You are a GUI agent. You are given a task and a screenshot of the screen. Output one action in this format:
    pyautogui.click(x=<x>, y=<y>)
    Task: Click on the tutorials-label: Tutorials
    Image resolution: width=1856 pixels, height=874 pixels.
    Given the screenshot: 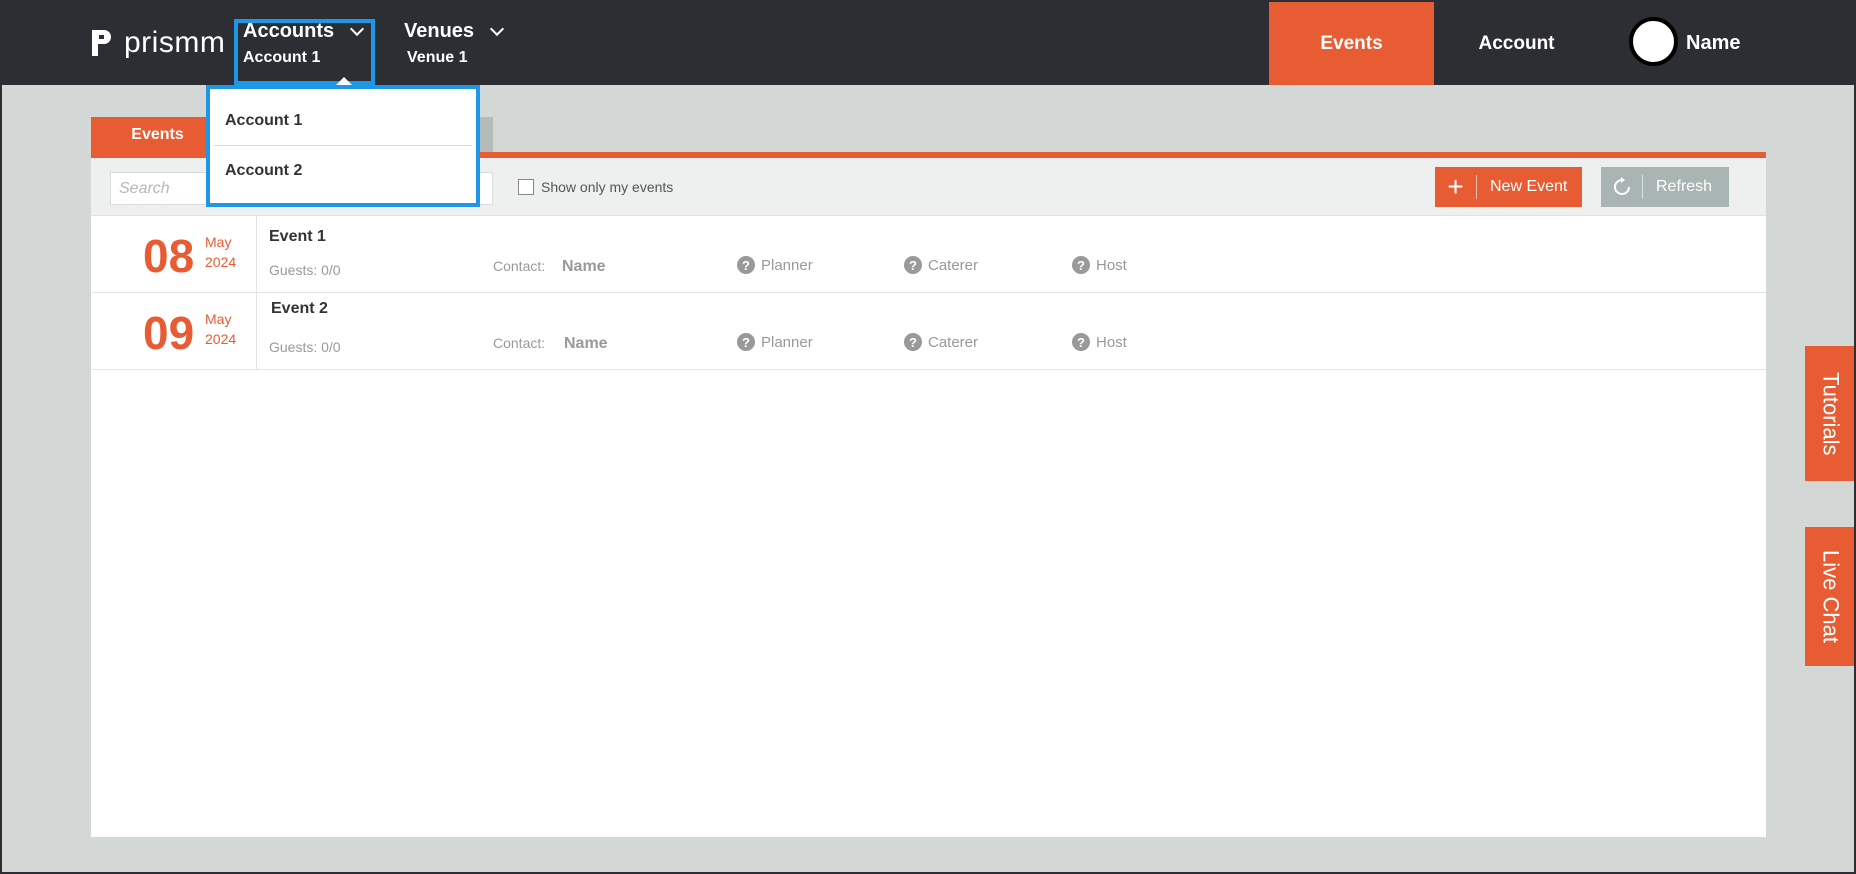 What is the action you would take?
    pyautogui.click(x=1831, y=413)
    